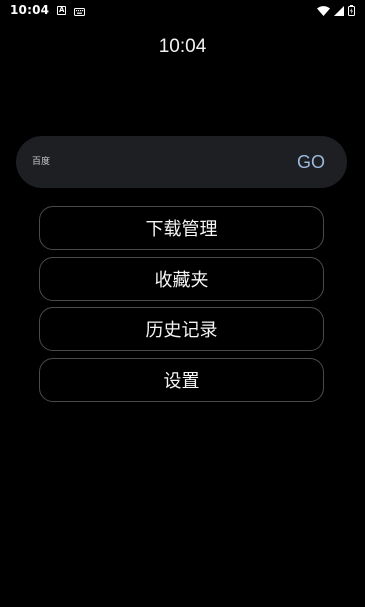 Image resolution: width=365 pixels, height=607 pixels. I want to click on downloads-button: 下载管理, so click(181, 228).